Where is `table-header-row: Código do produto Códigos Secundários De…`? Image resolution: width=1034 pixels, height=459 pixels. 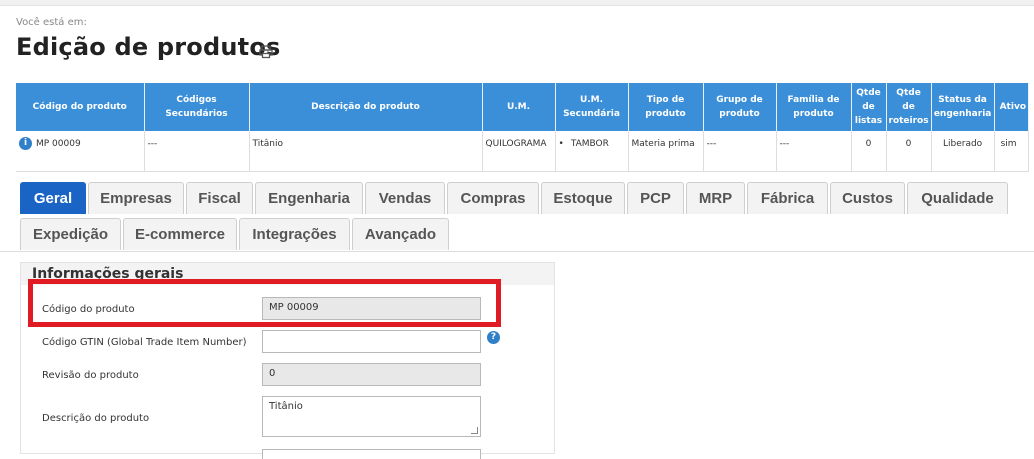
table-header-row: Código do produto Códigos Secundários De… is located at coordinates (523, 107).